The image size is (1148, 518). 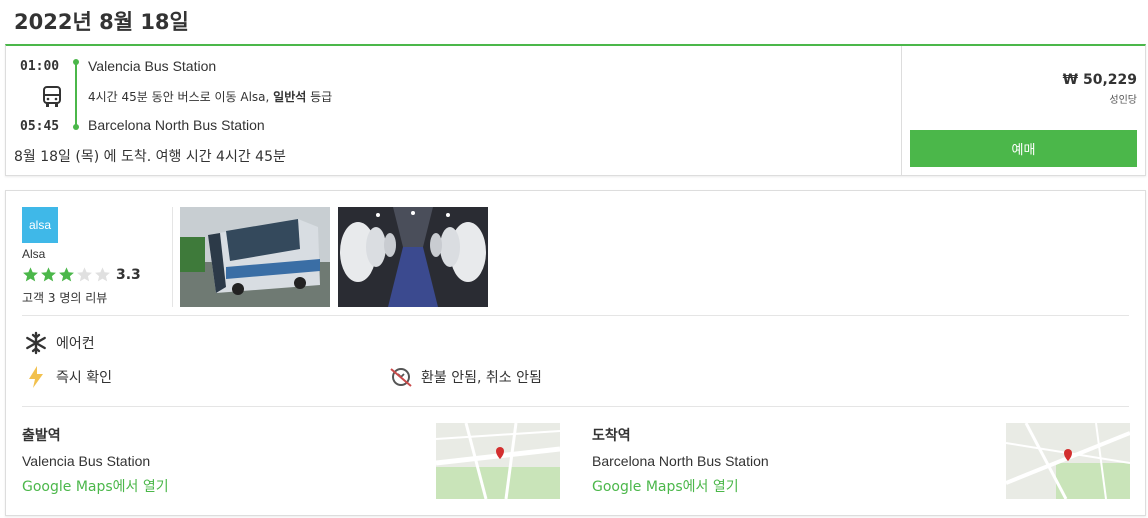 What do you see at coordinates (680, 461) in the screenshot?
I see `arrival-stop-name: Barcelona North Bus Station` at bounding box center [680, 461].